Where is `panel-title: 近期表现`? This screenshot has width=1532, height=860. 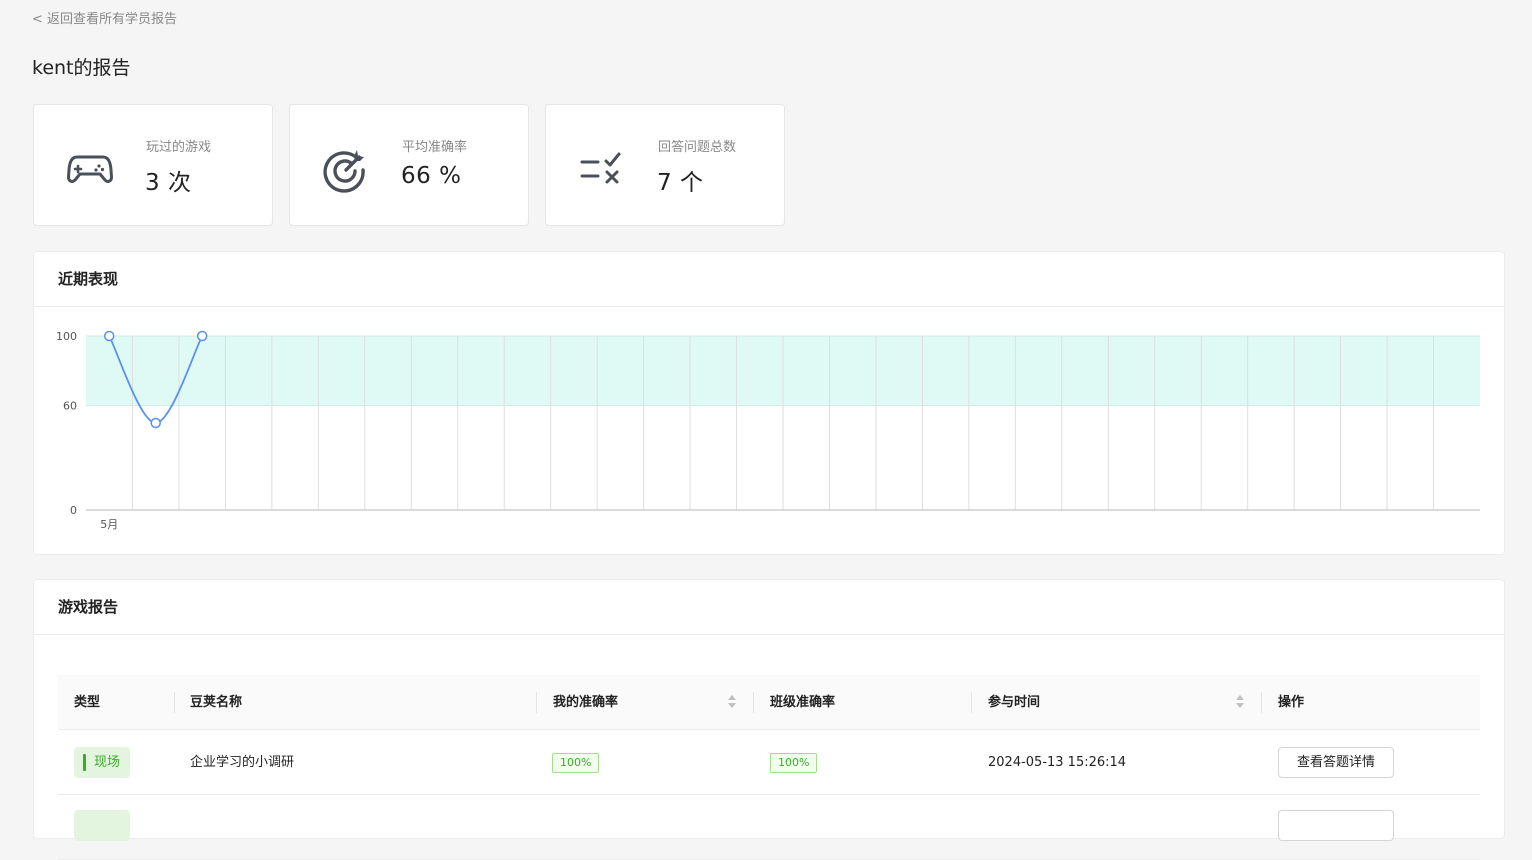 panel-title: 近期表现 is located at coordinates (769, 279).